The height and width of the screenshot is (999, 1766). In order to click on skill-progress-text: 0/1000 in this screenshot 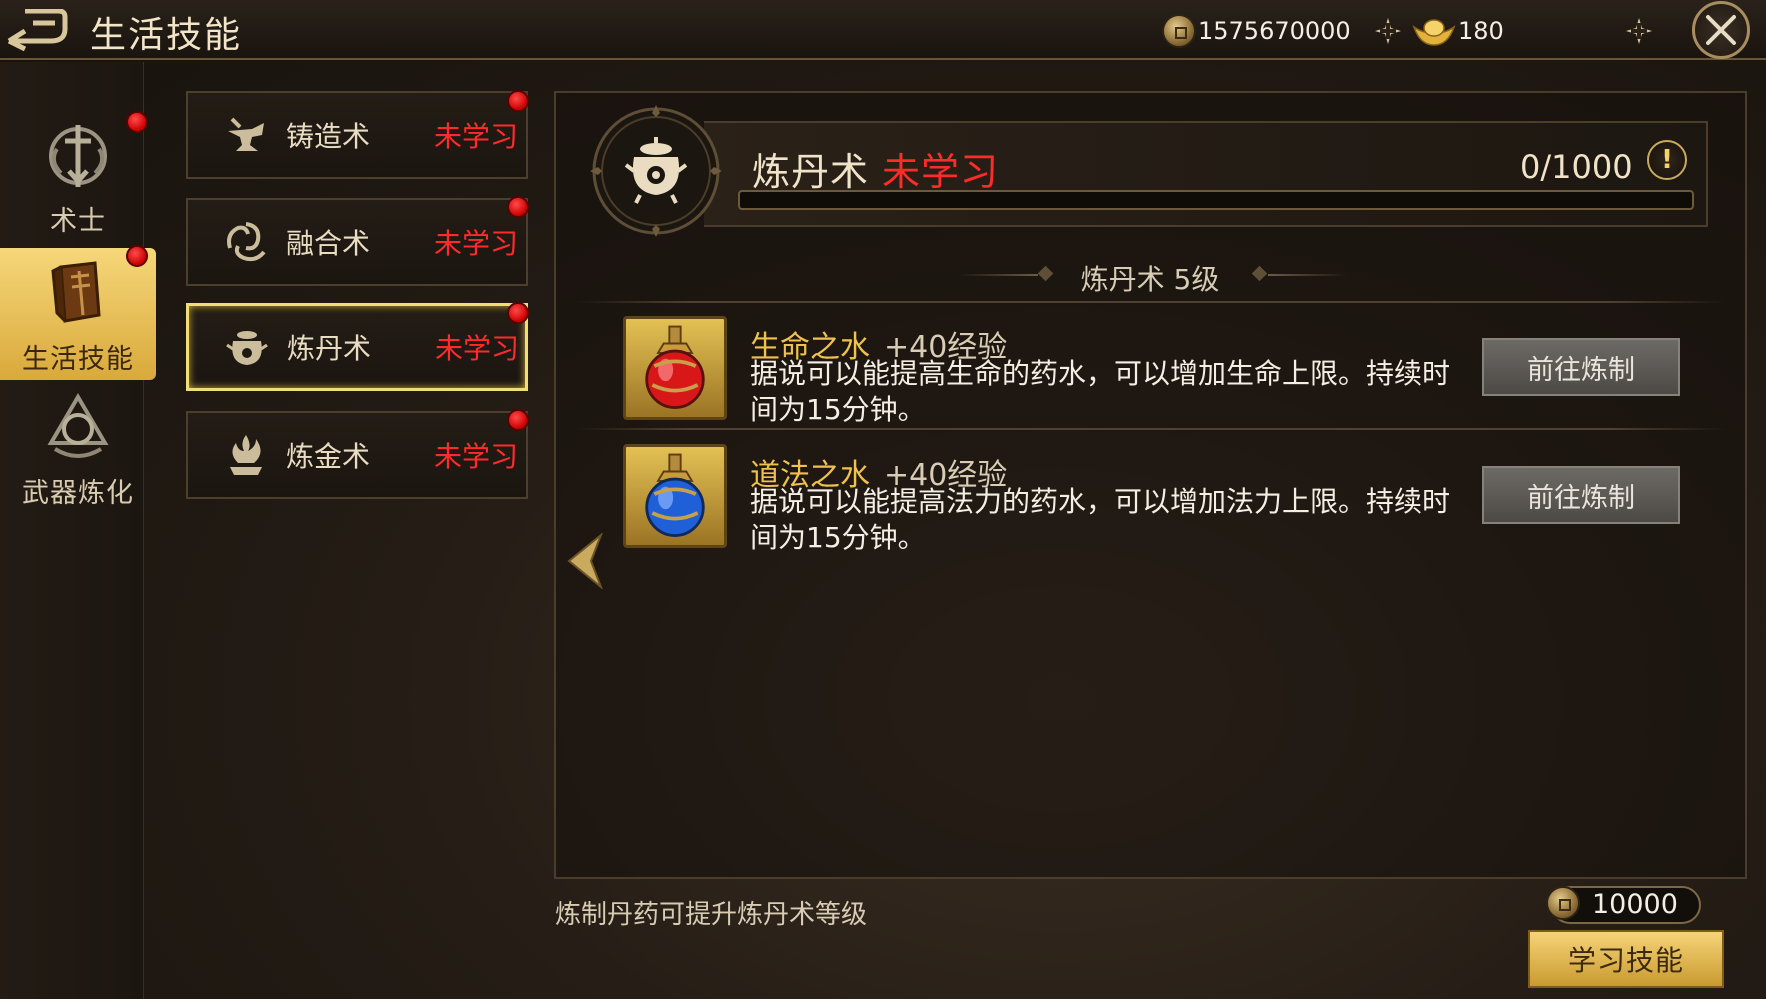, I will do `click(1576, 167)`.